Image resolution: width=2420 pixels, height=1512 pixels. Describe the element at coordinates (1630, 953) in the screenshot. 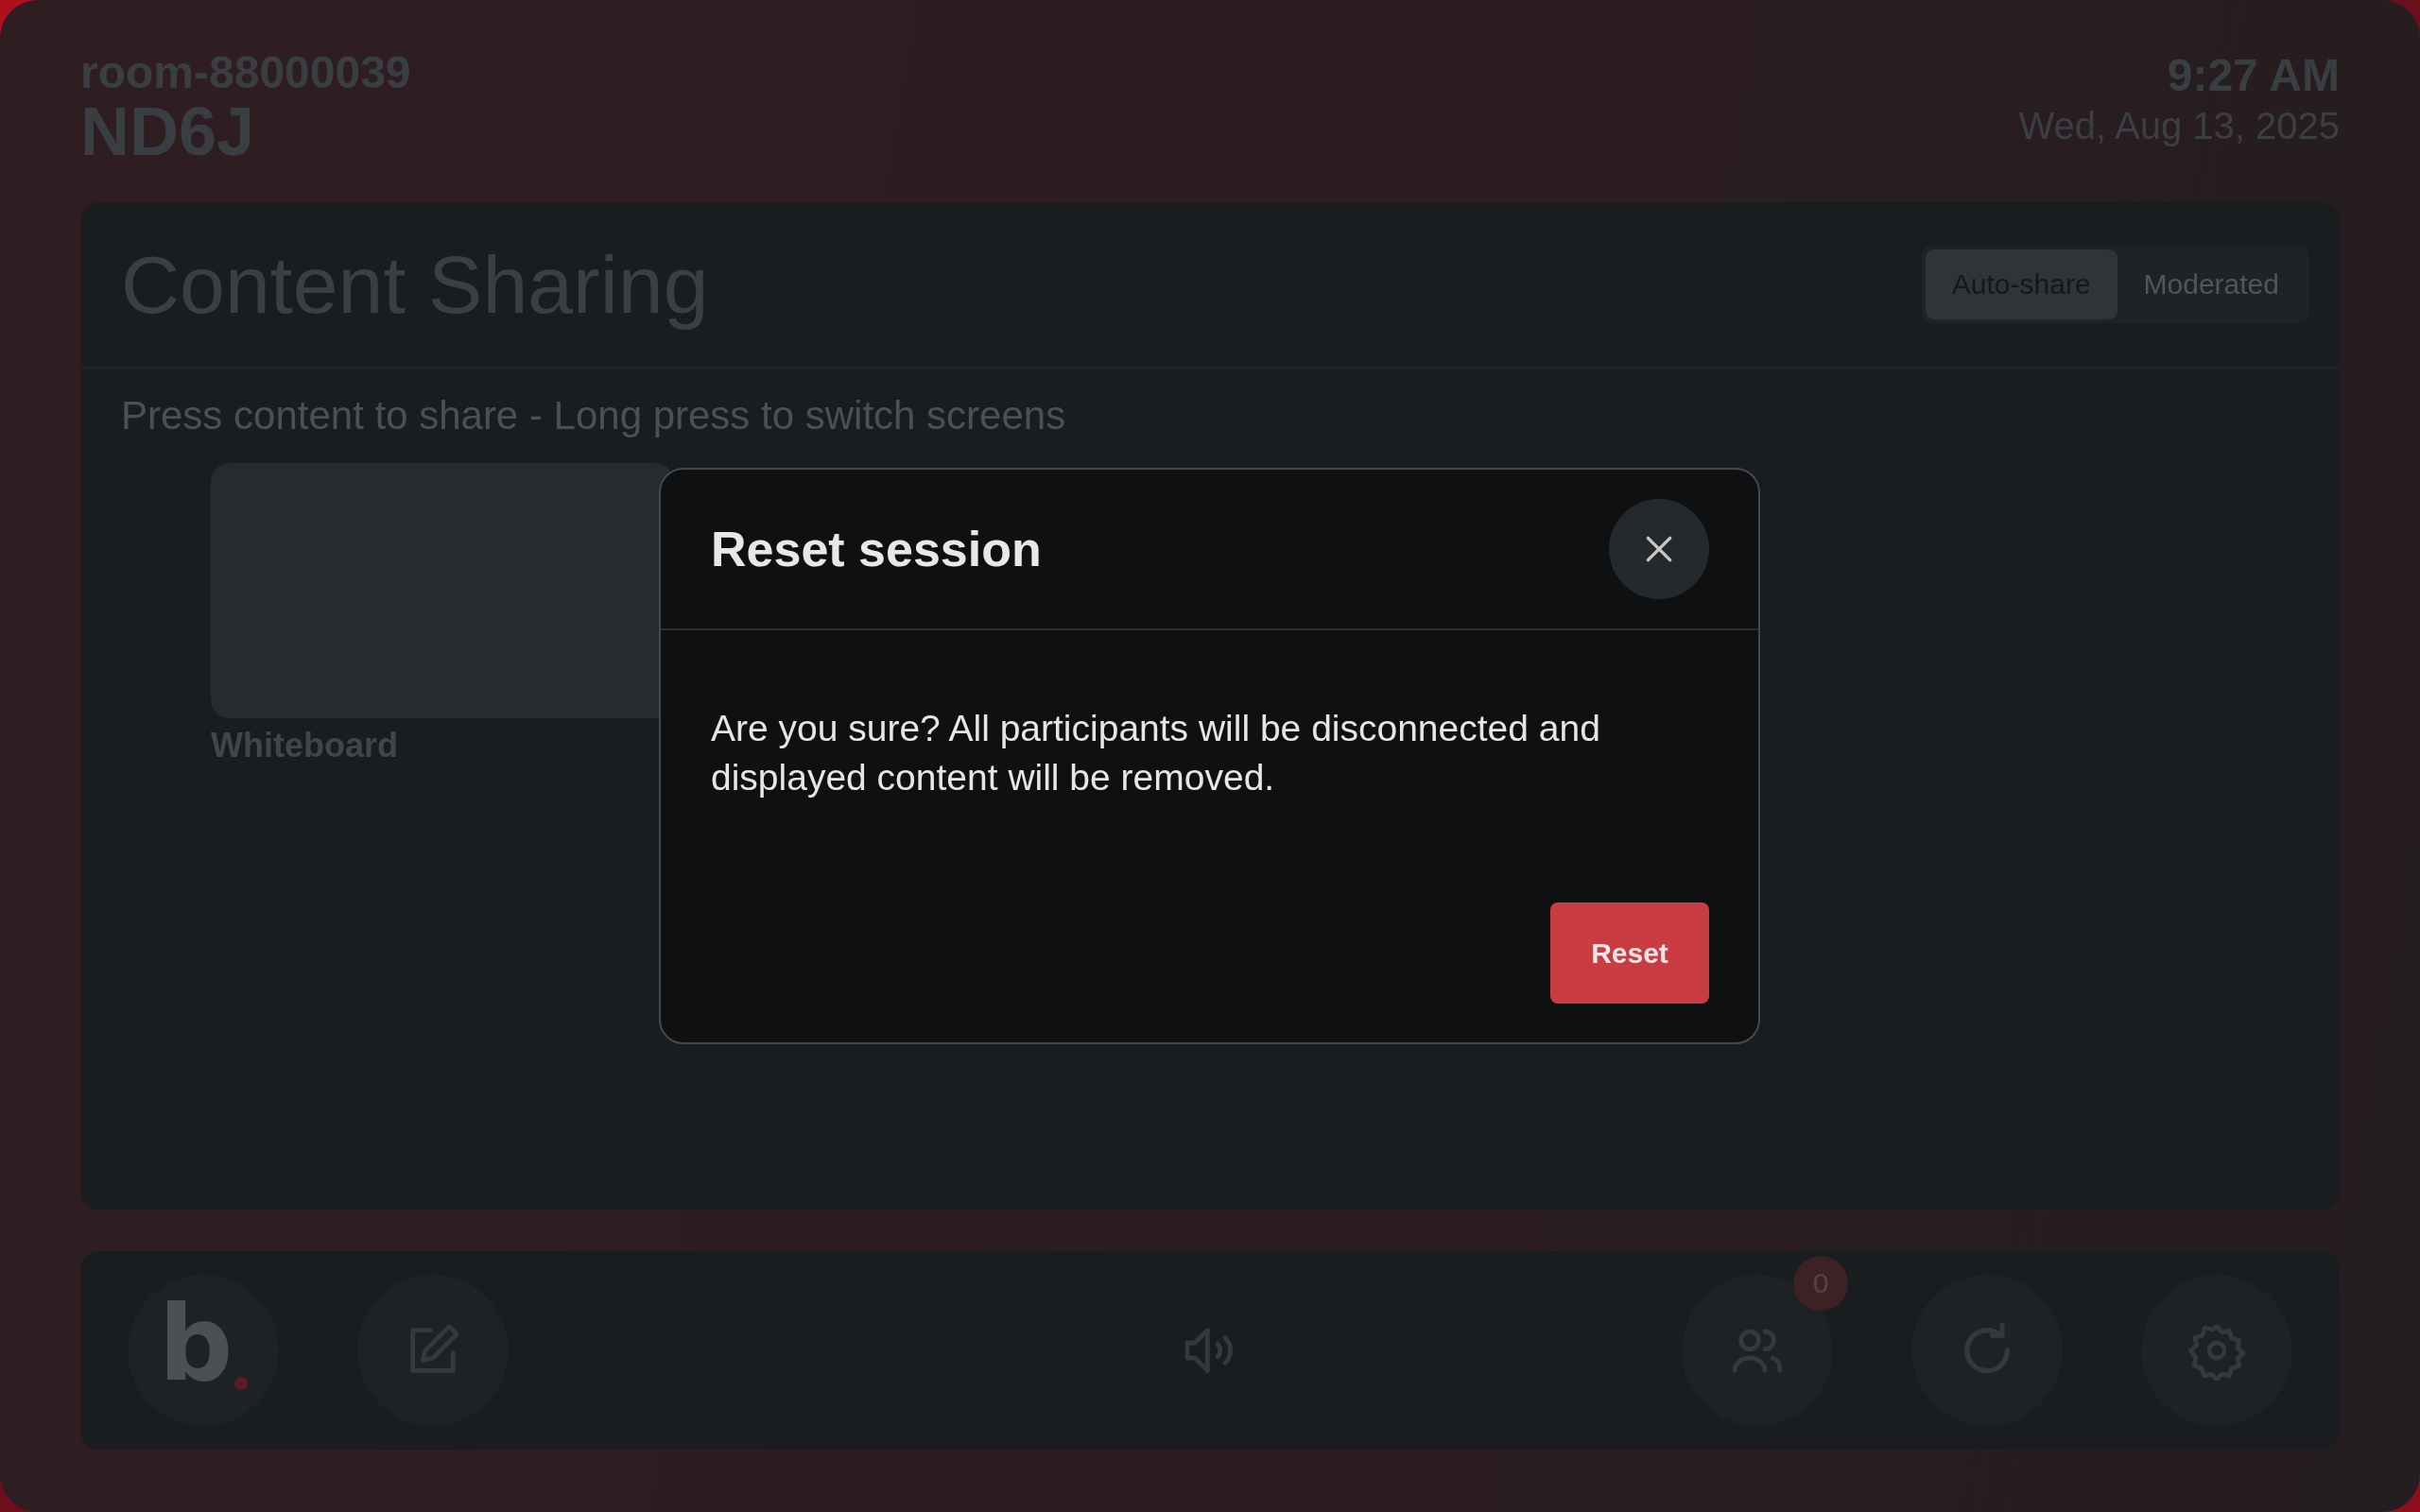

I see `reset-button: Reset` at that location.